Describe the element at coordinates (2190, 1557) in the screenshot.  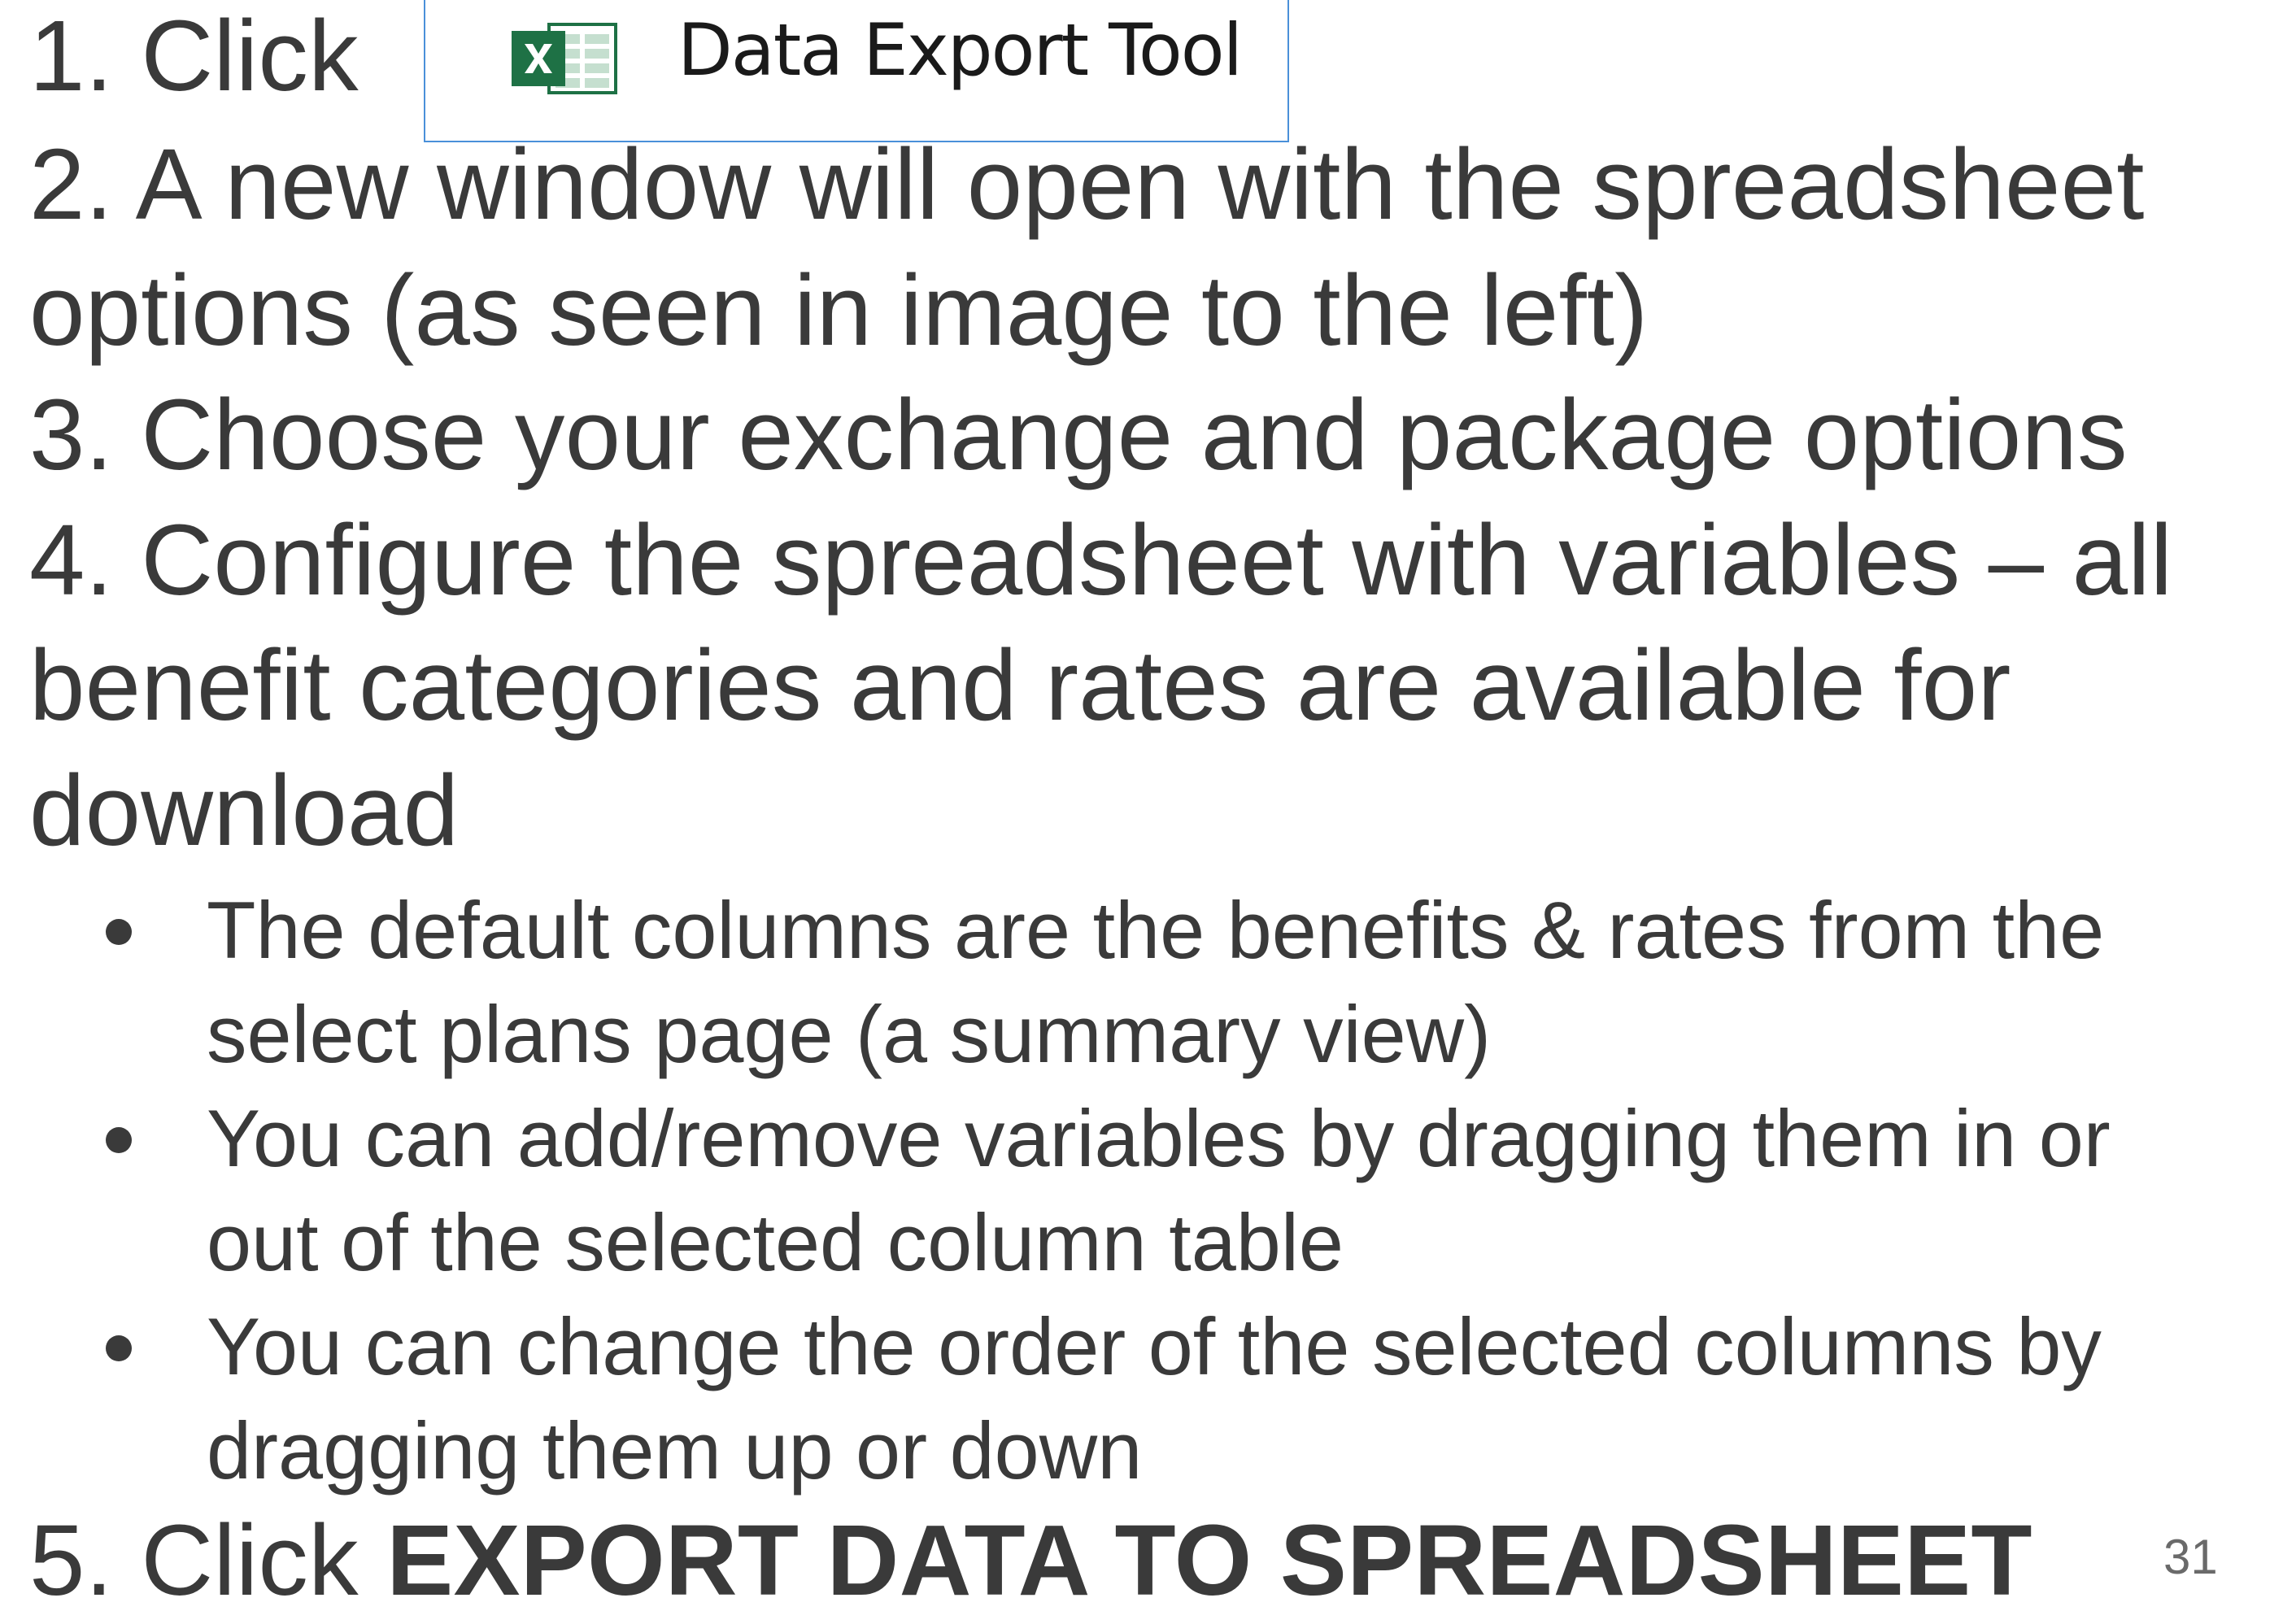
I see `page-number: 31` at that location.